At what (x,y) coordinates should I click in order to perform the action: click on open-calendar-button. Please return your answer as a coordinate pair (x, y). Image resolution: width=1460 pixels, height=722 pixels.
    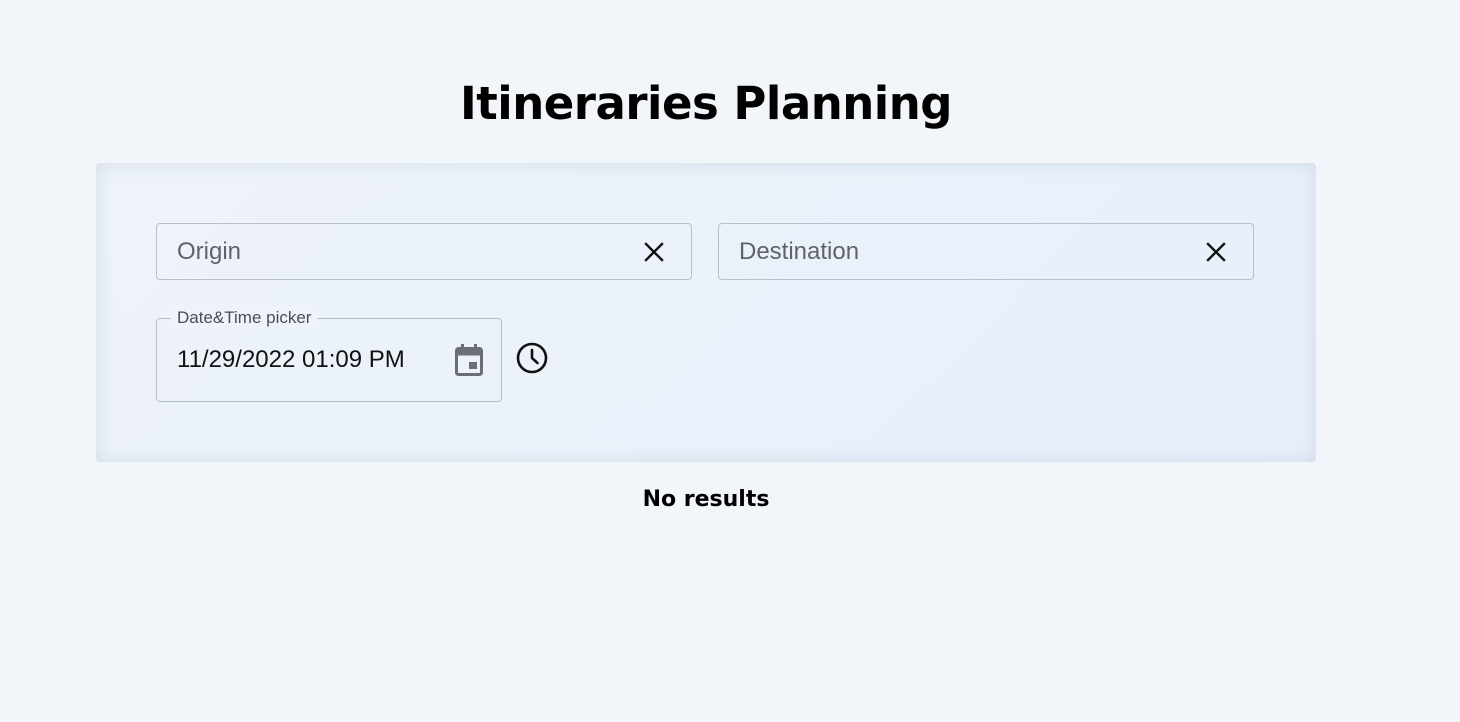
    Looking at the image, I should click on (469, 360).